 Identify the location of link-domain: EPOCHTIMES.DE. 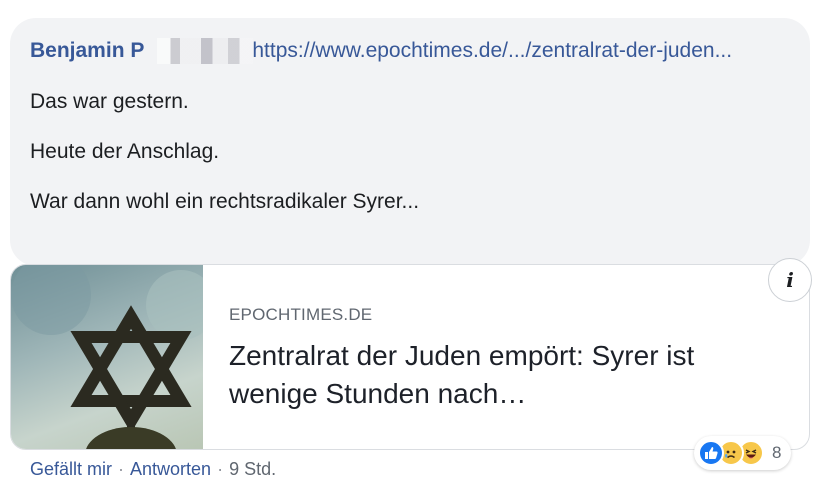
(301, 314).